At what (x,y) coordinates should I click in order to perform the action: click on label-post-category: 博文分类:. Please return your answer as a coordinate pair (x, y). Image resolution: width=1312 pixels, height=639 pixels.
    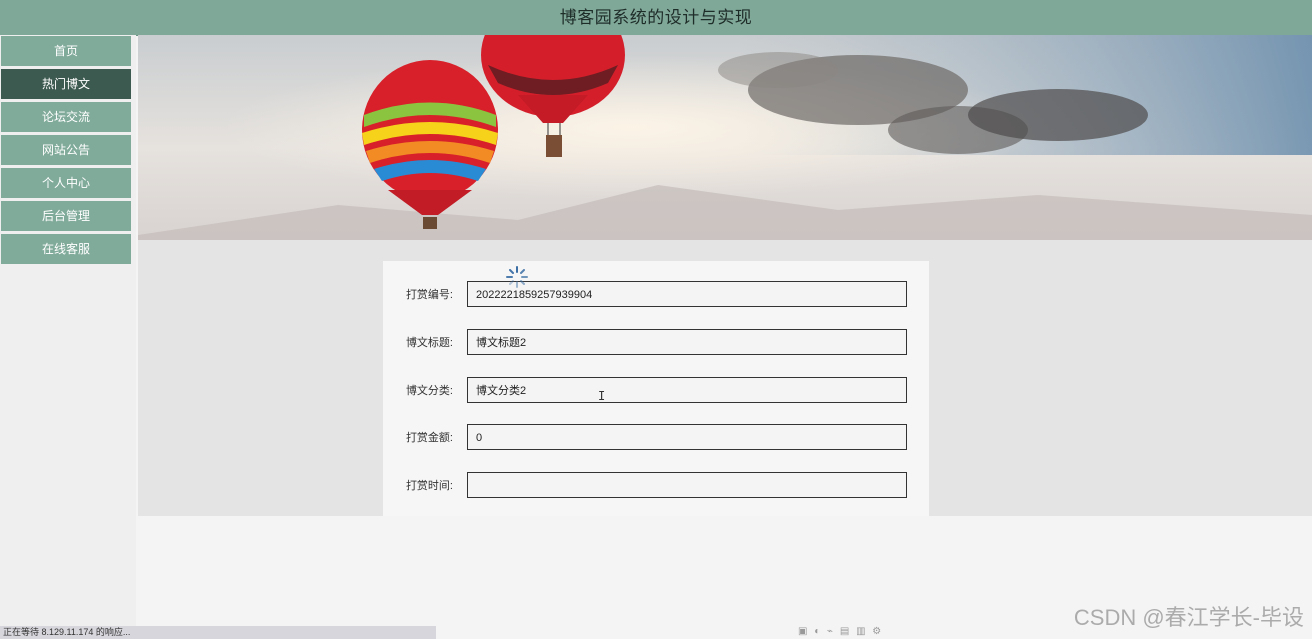
    Looking at the image, I should click on (429, 391).